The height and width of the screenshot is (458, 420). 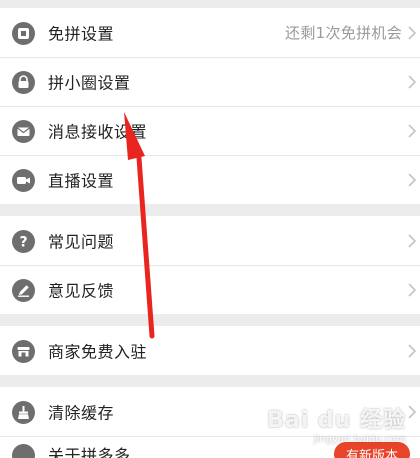 What do you see at coordinates (210, 130) in the screenshot?
I see `settings-row-message: 消息接收设置` at bounding box center [210, 130].